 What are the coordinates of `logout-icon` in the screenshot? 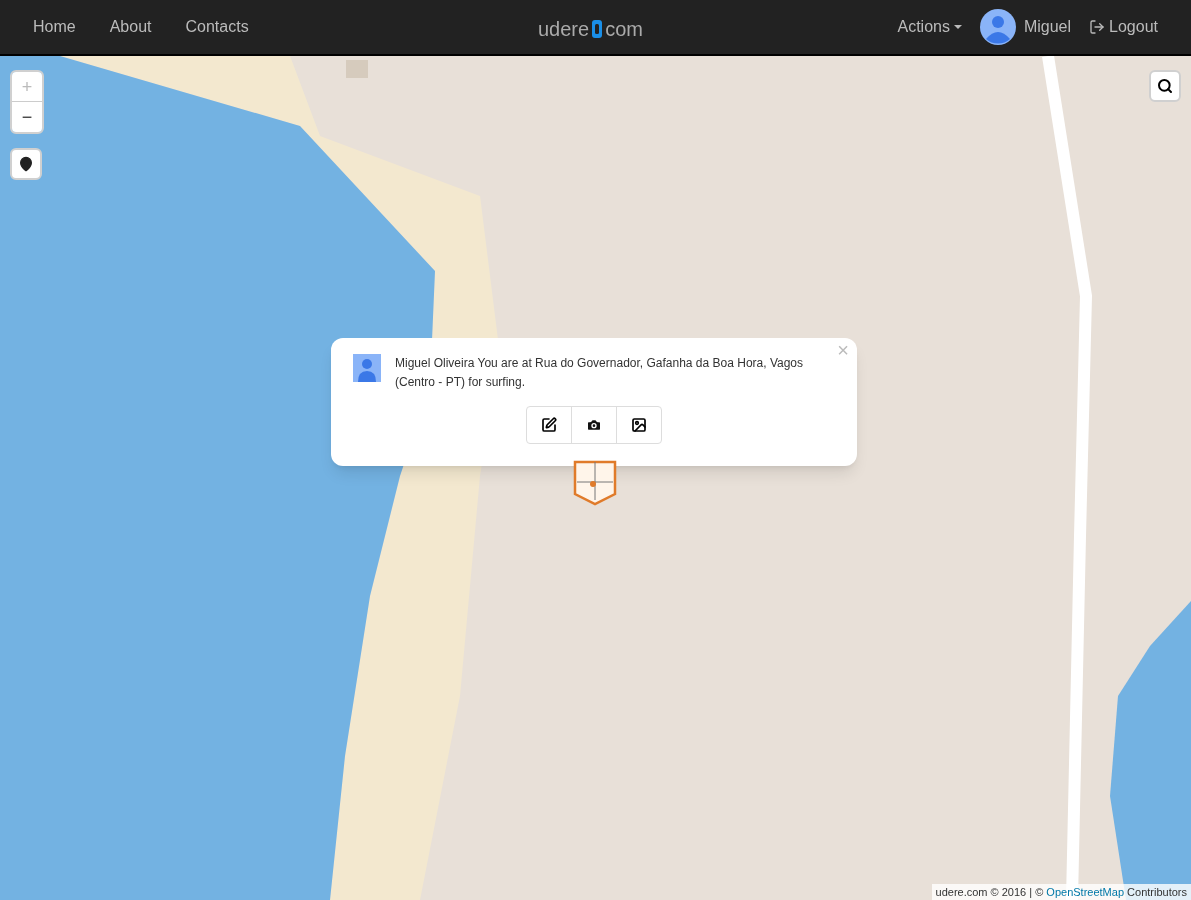 It's located at (1097, 27).